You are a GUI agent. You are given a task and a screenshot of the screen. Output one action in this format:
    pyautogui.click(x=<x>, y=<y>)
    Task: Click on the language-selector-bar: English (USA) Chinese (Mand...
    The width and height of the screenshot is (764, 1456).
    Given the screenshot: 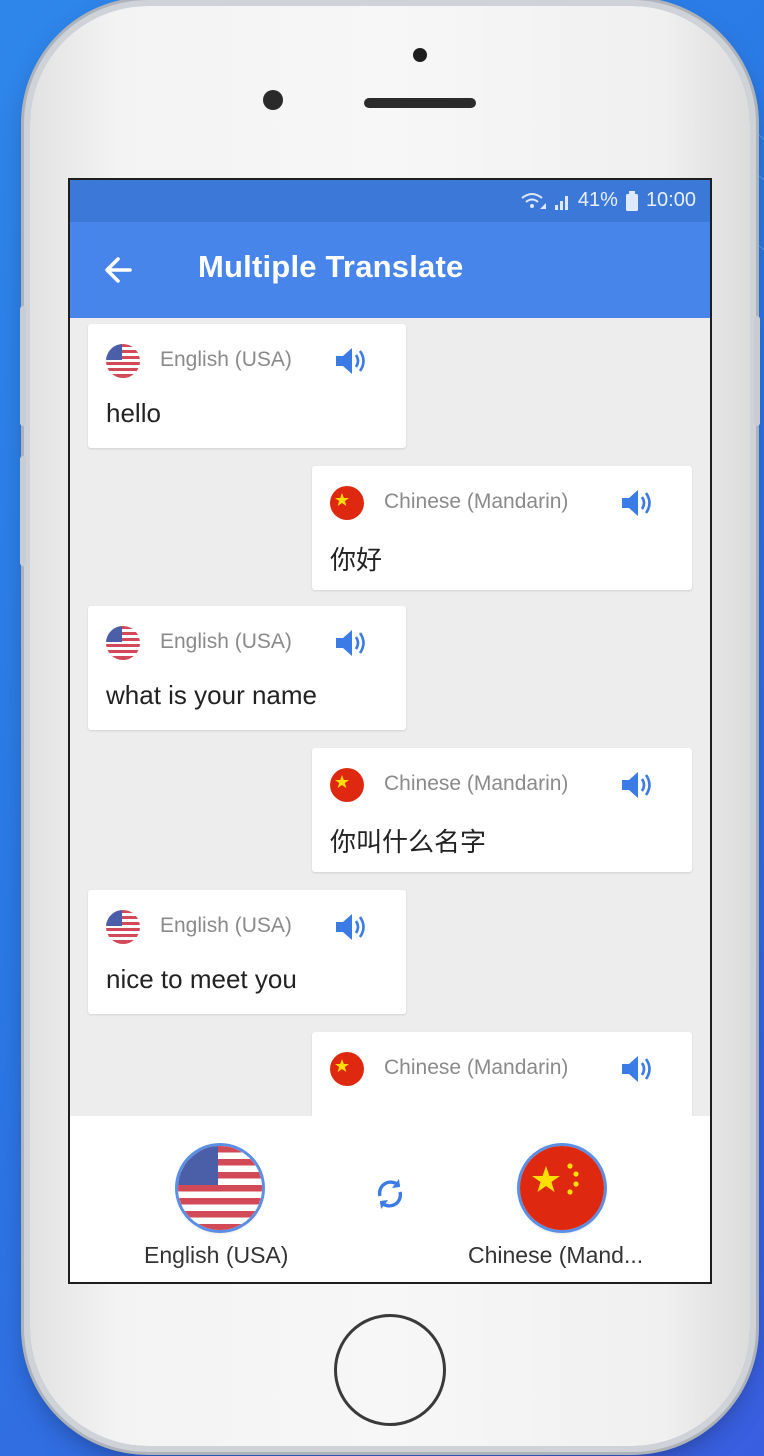 What is the action you would take?
    pyautogui.click(x=390, y=1199)
    